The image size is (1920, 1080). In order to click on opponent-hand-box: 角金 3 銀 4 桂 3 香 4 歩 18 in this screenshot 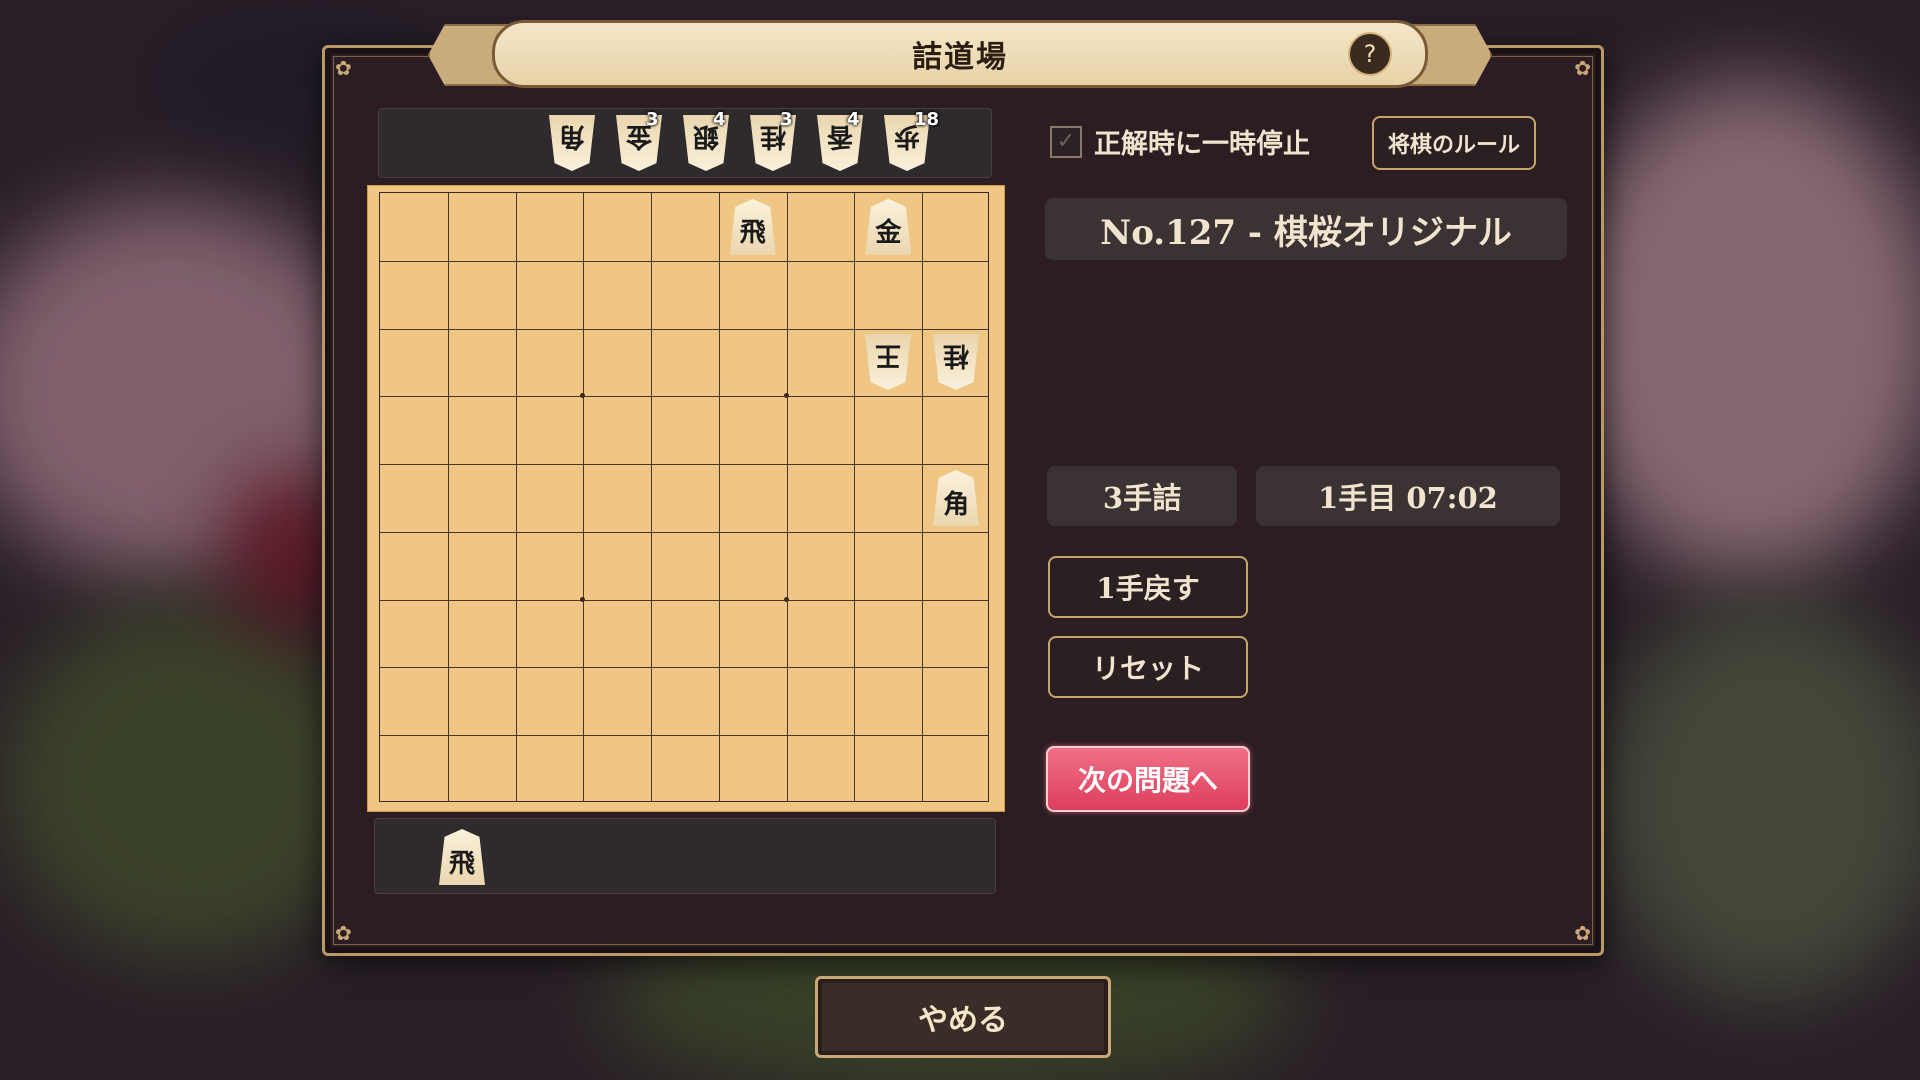, I will do `click(685, 143)`.